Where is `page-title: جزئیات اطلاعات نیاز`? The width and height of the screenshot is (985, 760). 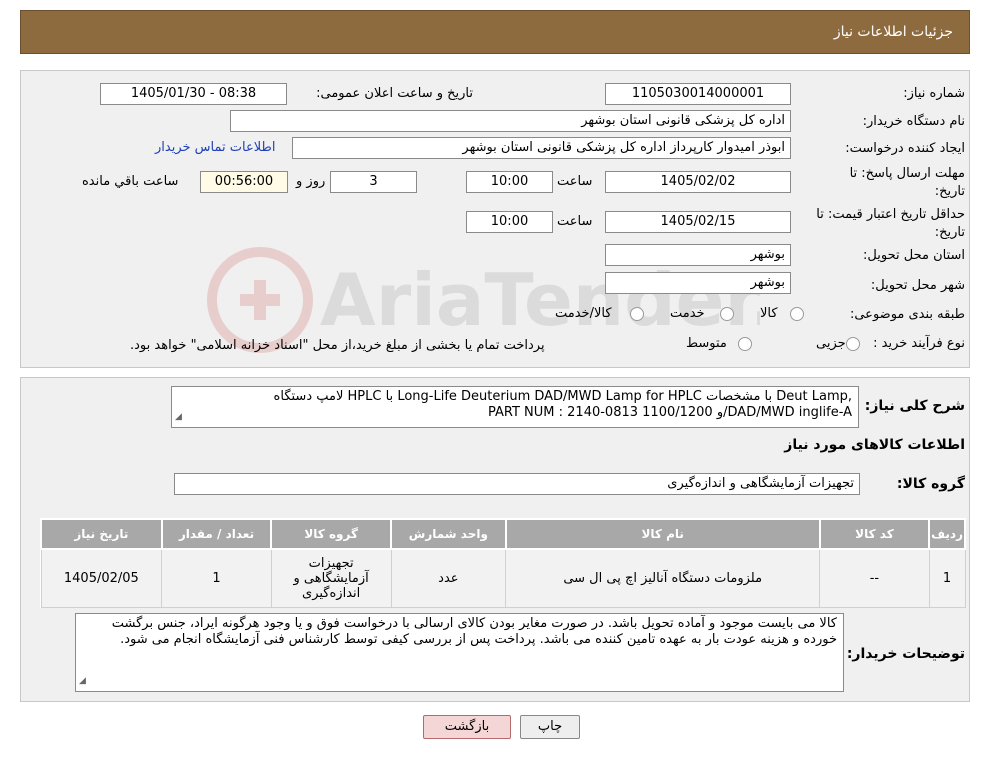 page-title: جزئیات اطلاعات نیاز is located at coordinates (893, 32).